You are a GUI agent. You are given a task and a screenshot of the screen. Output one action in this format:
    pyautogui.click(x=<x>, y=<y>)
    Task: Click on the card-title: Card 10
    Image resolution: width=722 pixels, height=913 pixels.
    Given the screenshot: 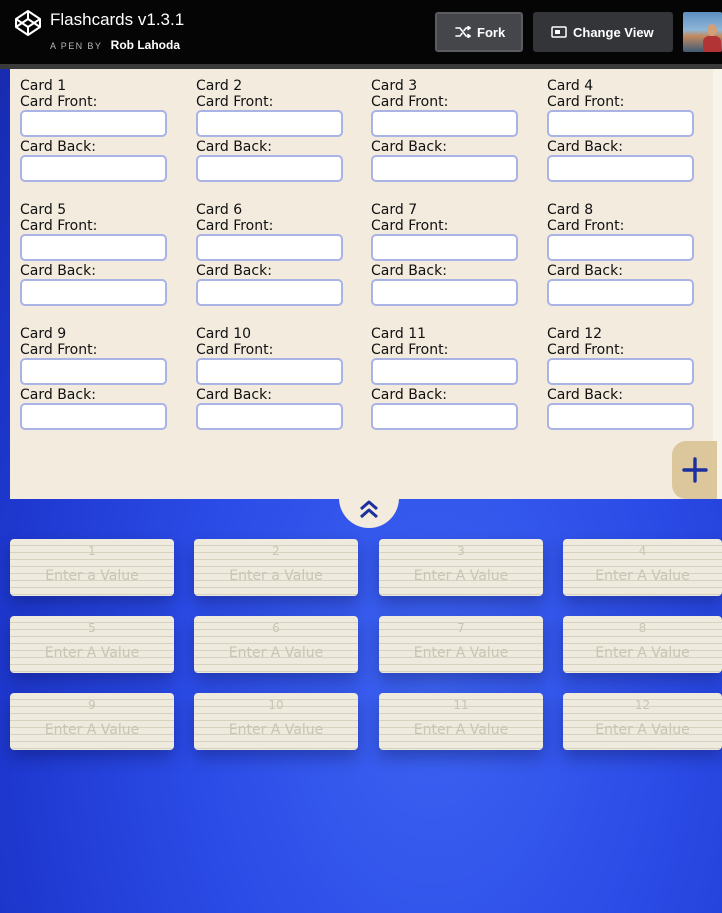 What is the action you would take?
    pyautogui.click(x=224, y=334)
    